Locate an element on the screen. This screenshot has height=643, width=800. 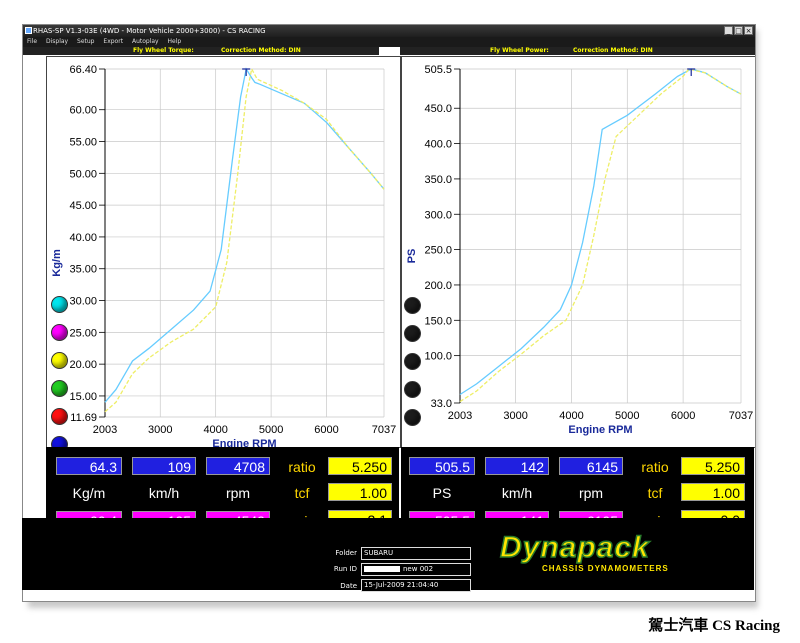
power-ytick-label: 400.0 is located at coordinates (438, 145).